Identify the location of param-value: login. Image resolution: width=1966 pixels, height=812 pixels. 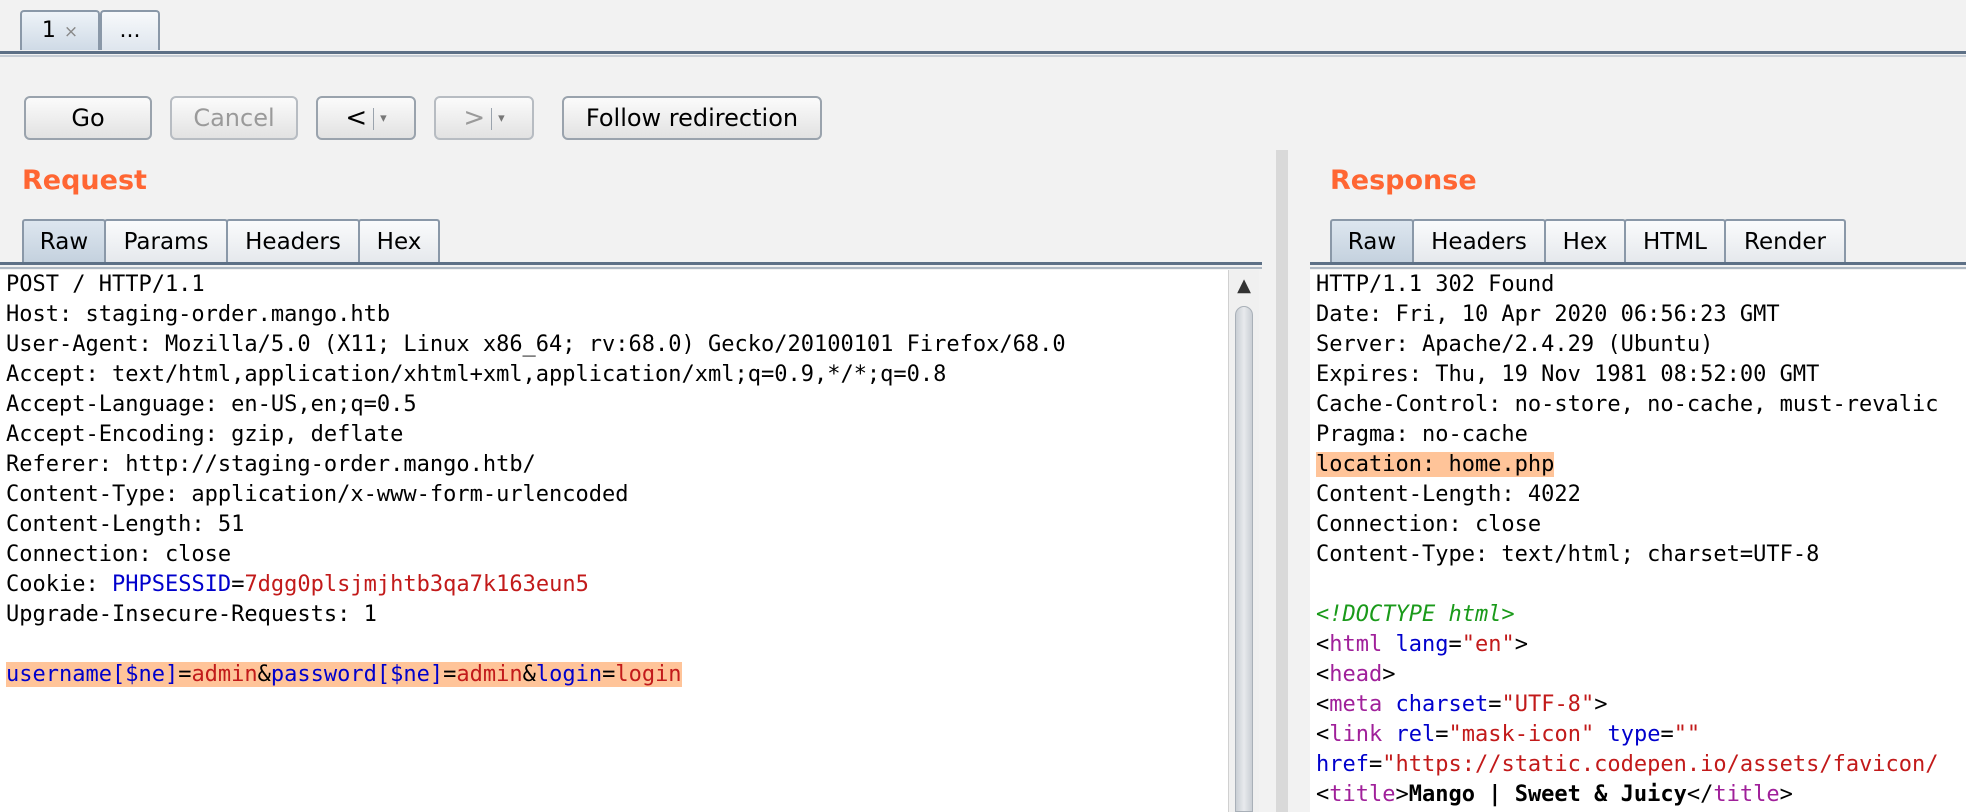
(648, 674).